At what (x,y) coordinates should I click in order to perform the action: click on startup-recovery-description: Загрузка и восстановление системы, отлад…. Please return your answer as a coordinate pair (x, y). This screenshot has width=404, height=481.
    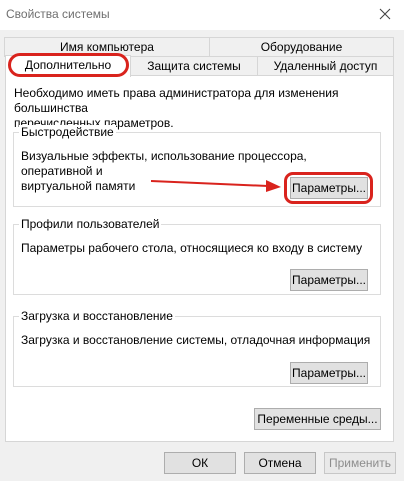
    Looking at the image, I should click on (196, 340).